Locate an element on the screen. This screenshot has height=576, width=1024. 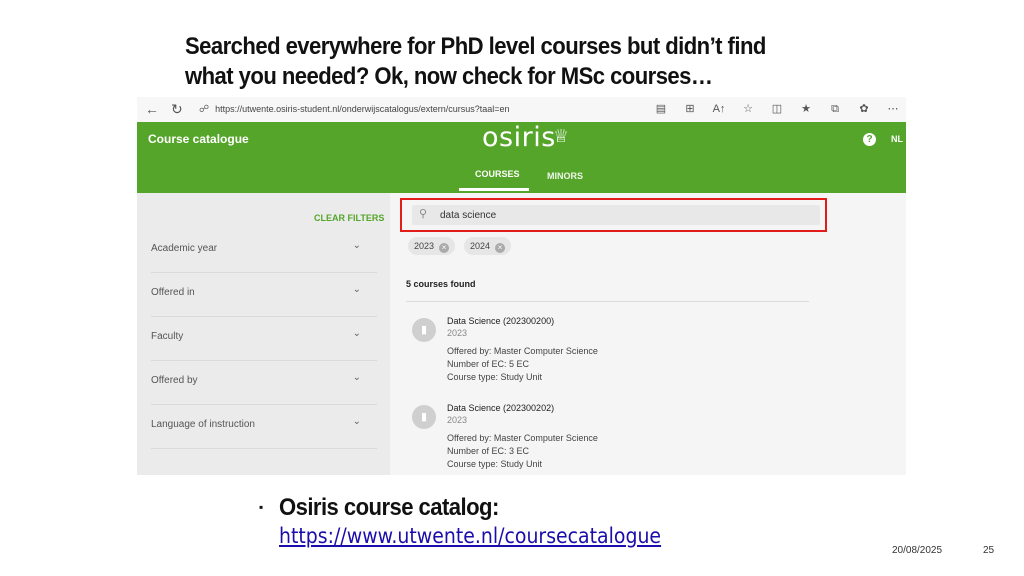
filter-chip-2023: 2023 × is located at coordinates (432, 246).